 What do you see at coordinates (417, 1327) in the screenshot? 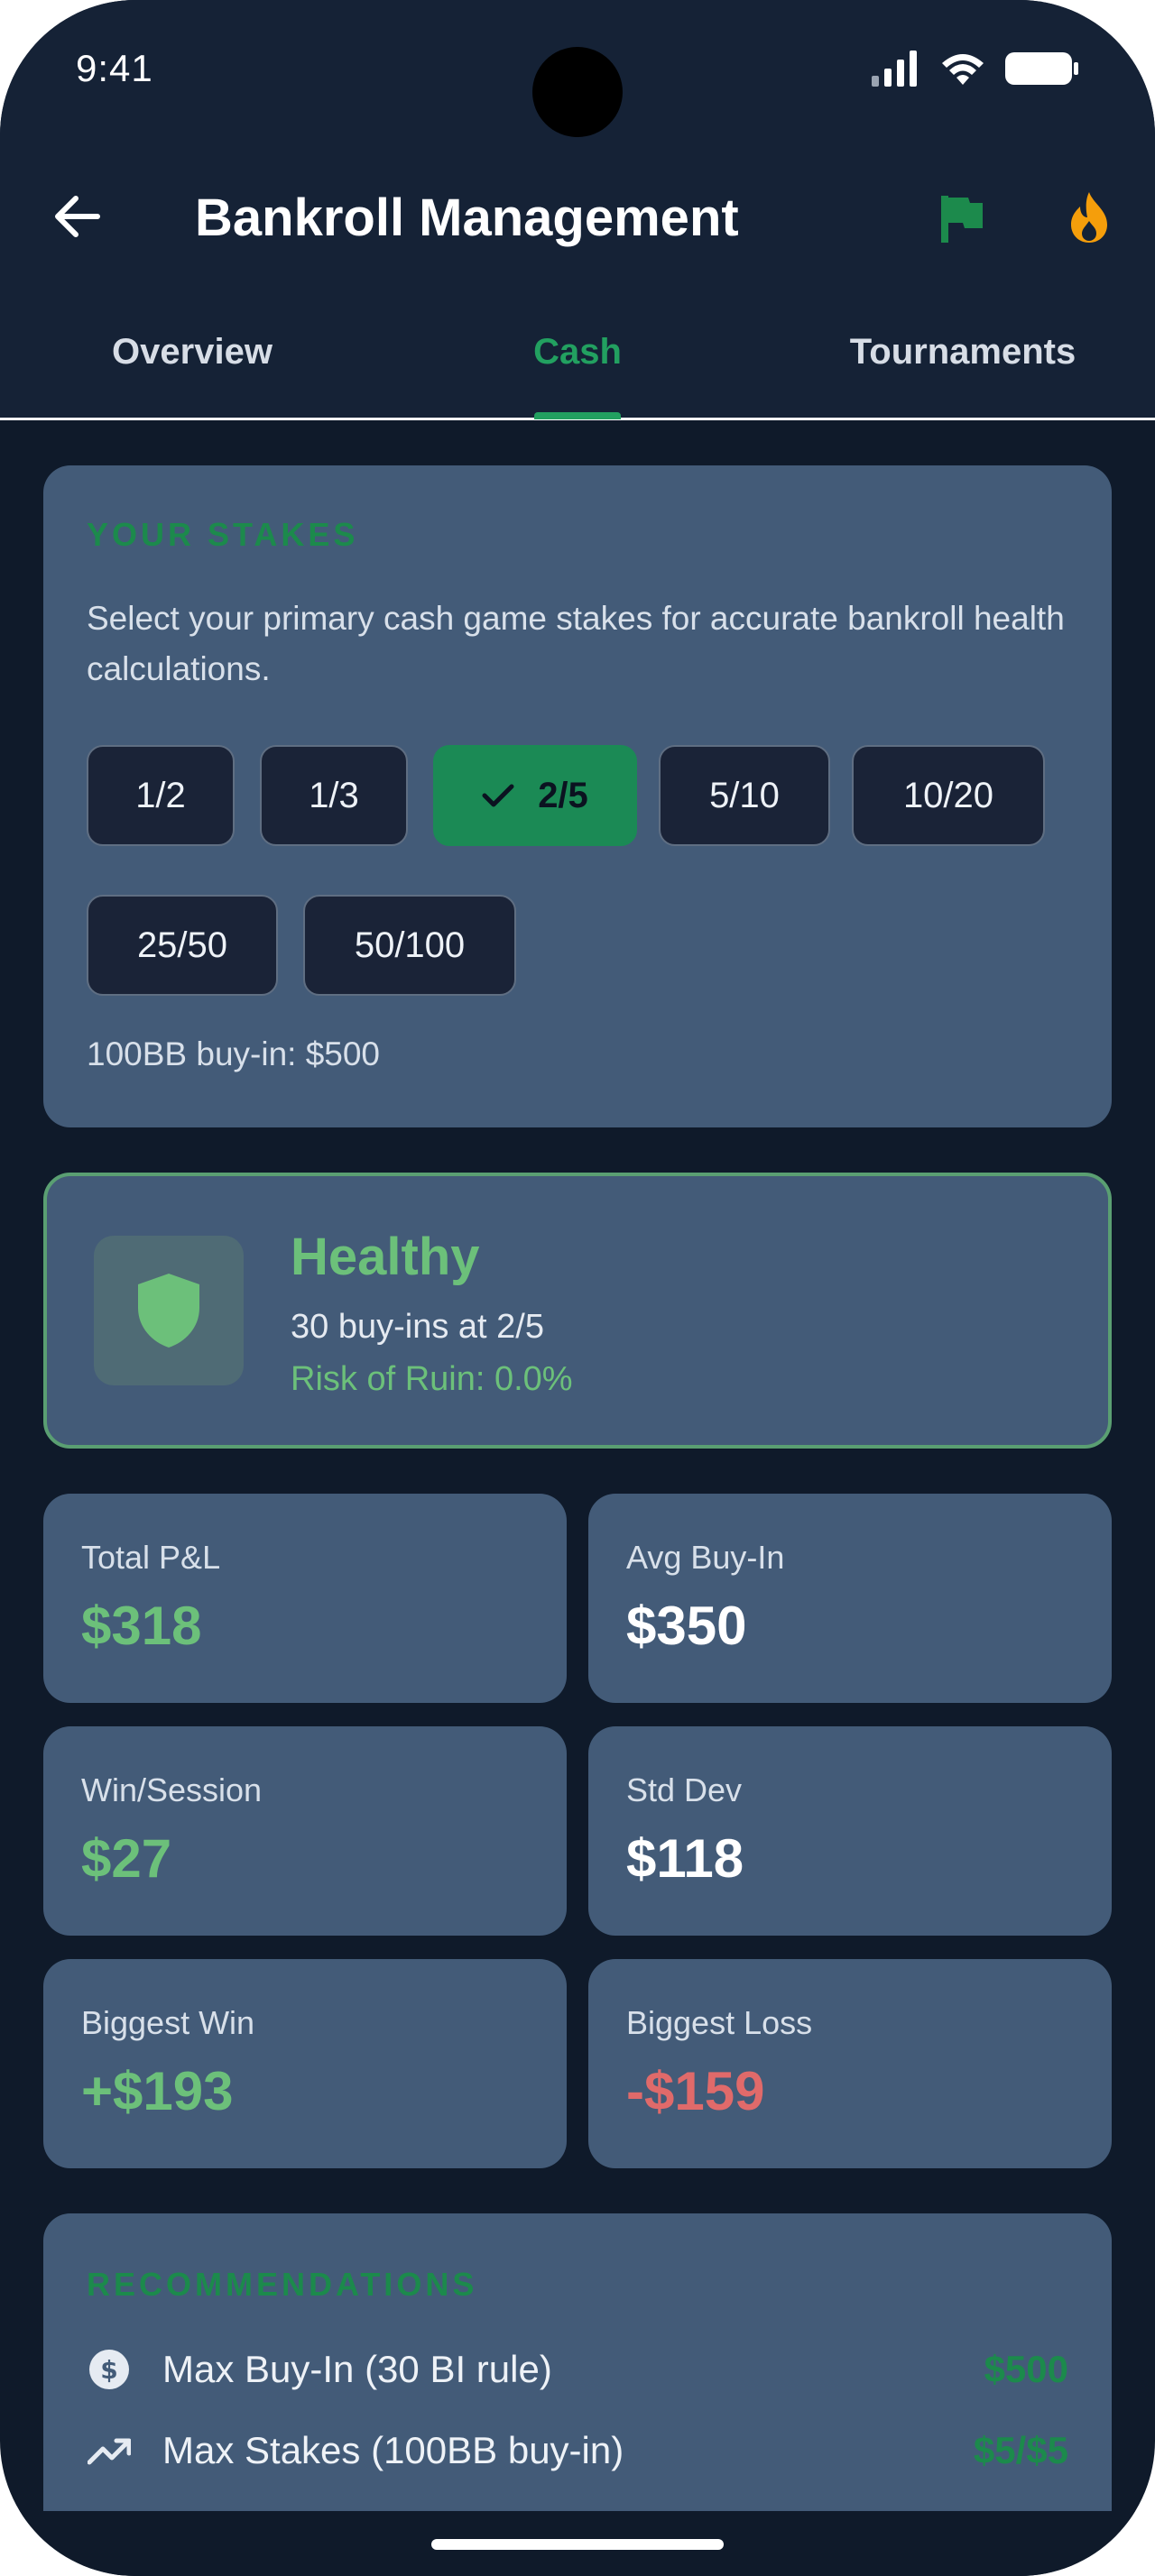
I see `health-buyins: 30 buy-ins at 2/5` at bounding box center [417, 1327].